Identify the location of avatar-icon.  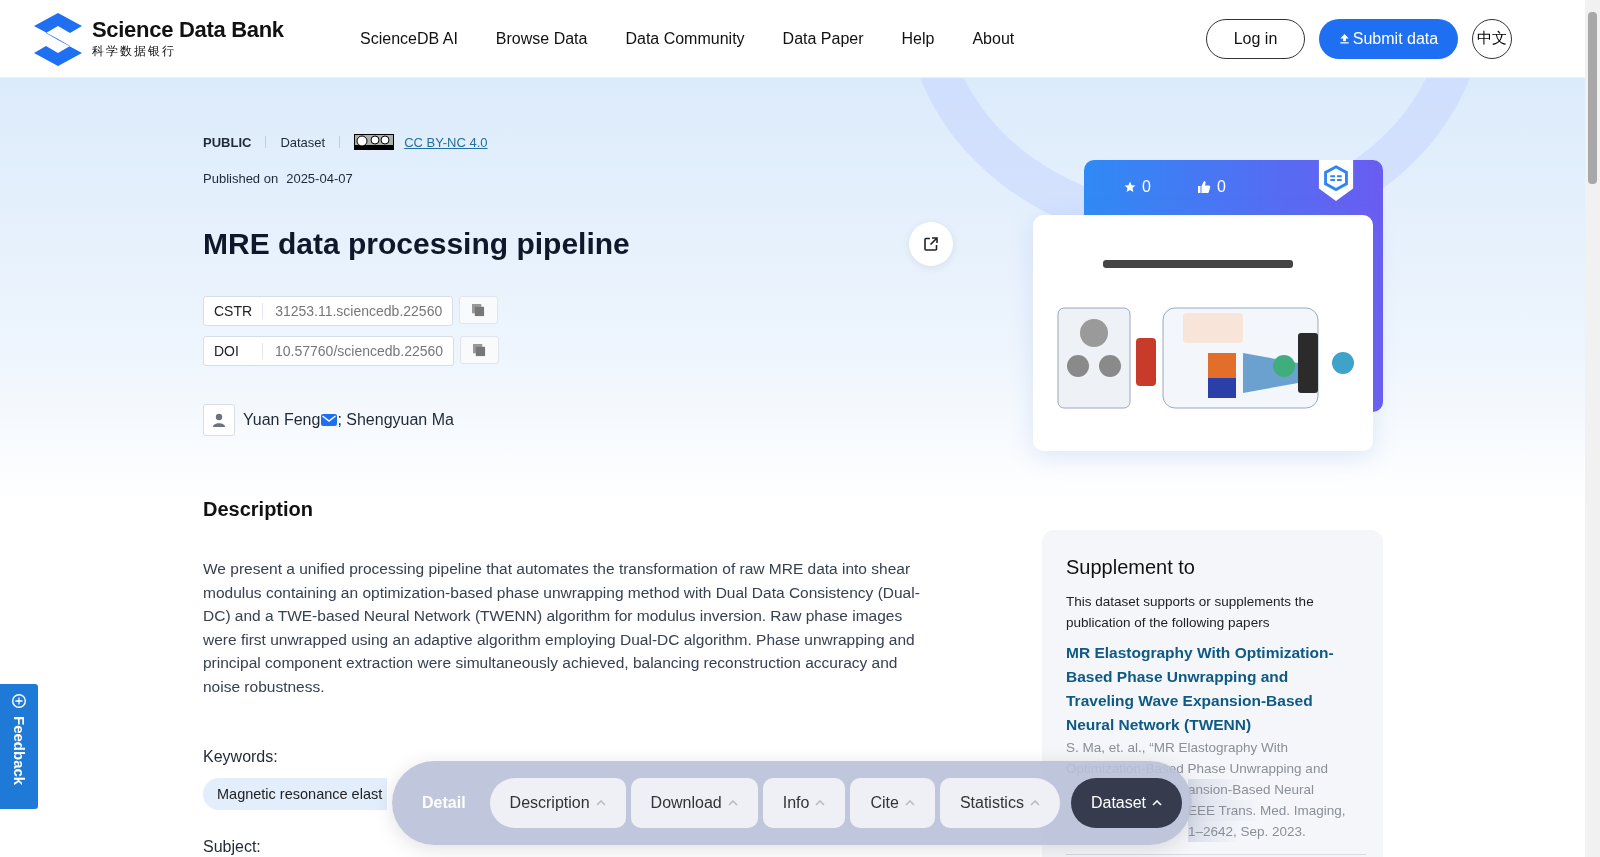
(219, 420).